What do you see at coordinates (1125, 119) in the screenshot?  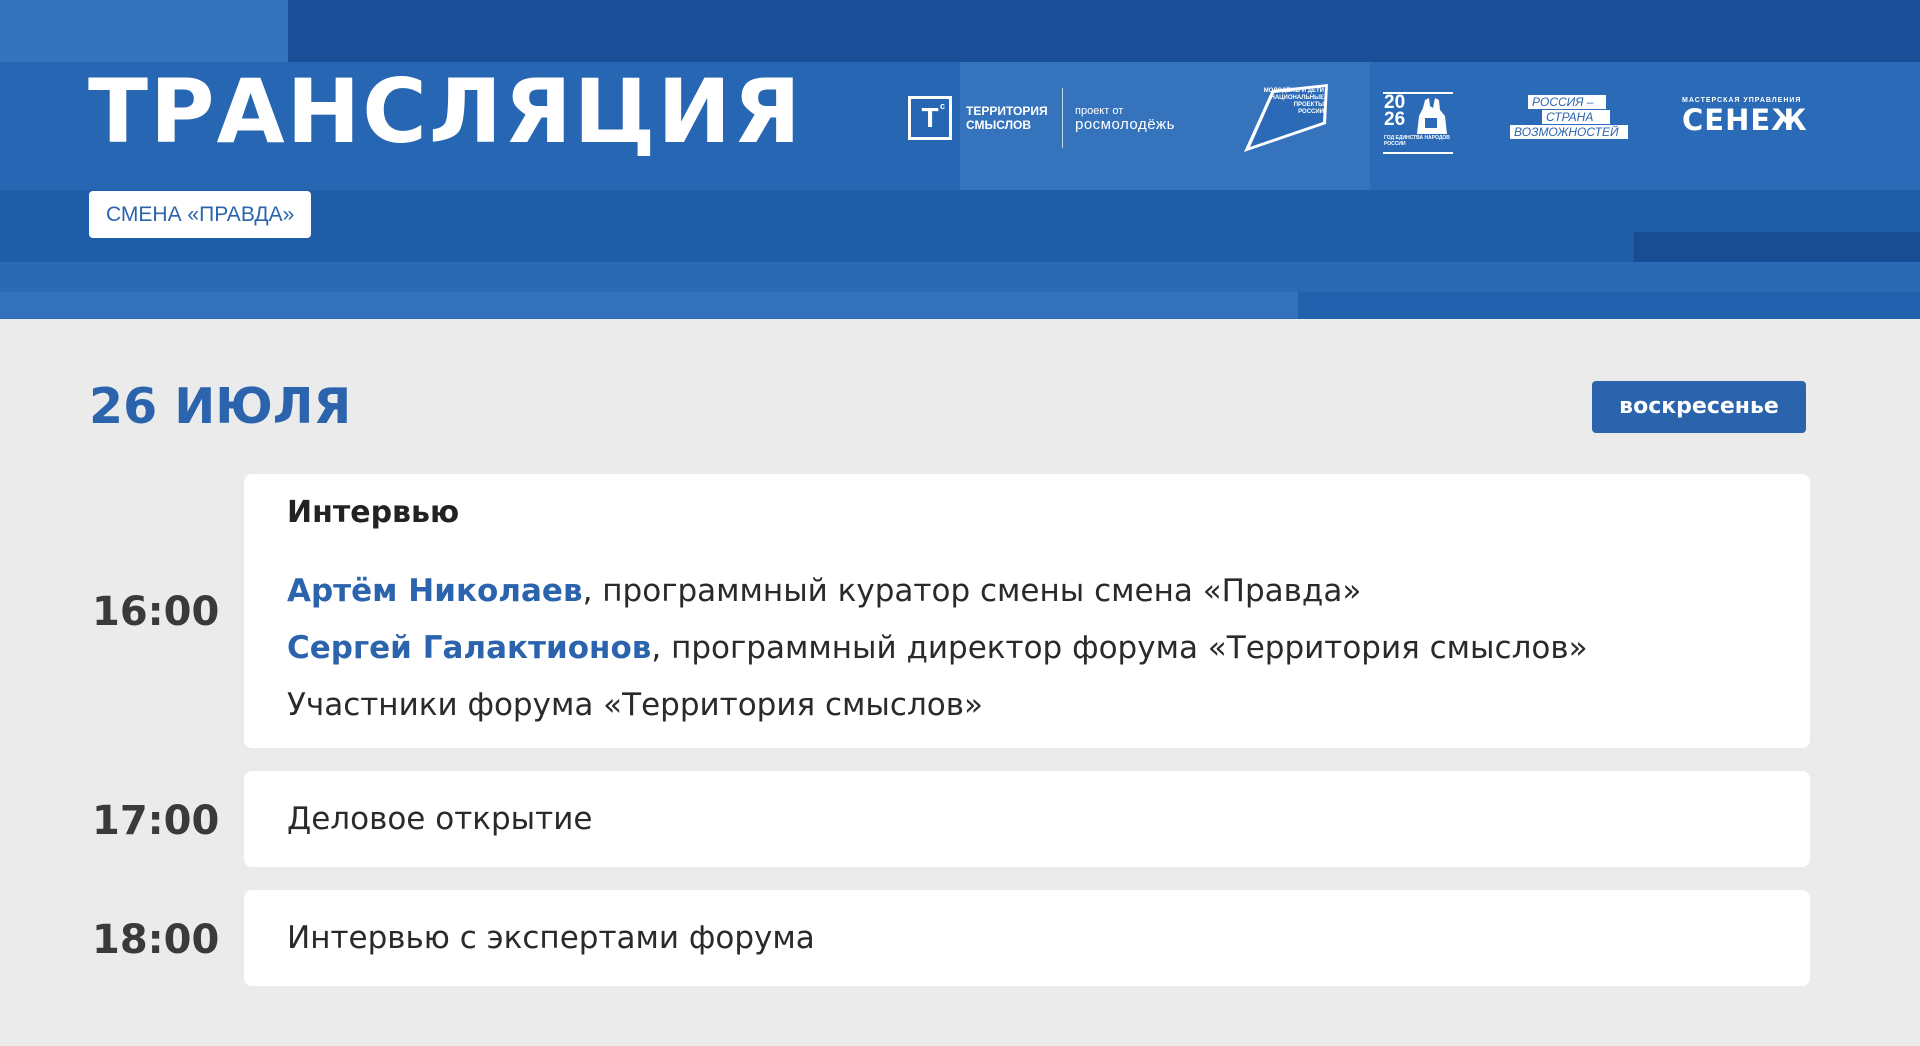 I see `ts-project-text: проект от росмолодёжь` at bounding box center [1125, 119].